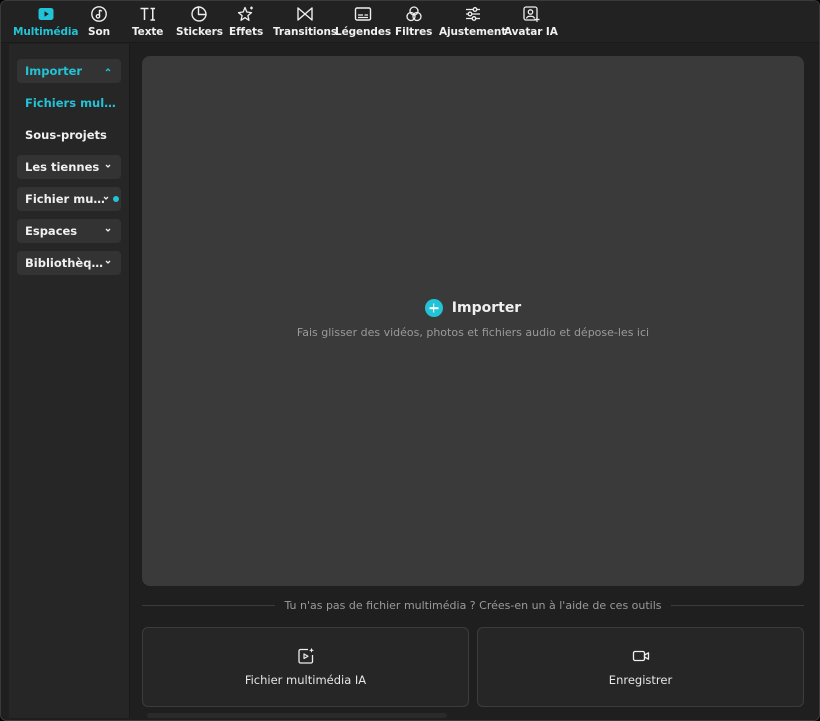 The height and width of the screenshot is (721, 820). What do you see at coordinates (62, 167) in the screenshot?
I see `sidebar-item-label: Les tiennes` at bounding box center [62, 167].